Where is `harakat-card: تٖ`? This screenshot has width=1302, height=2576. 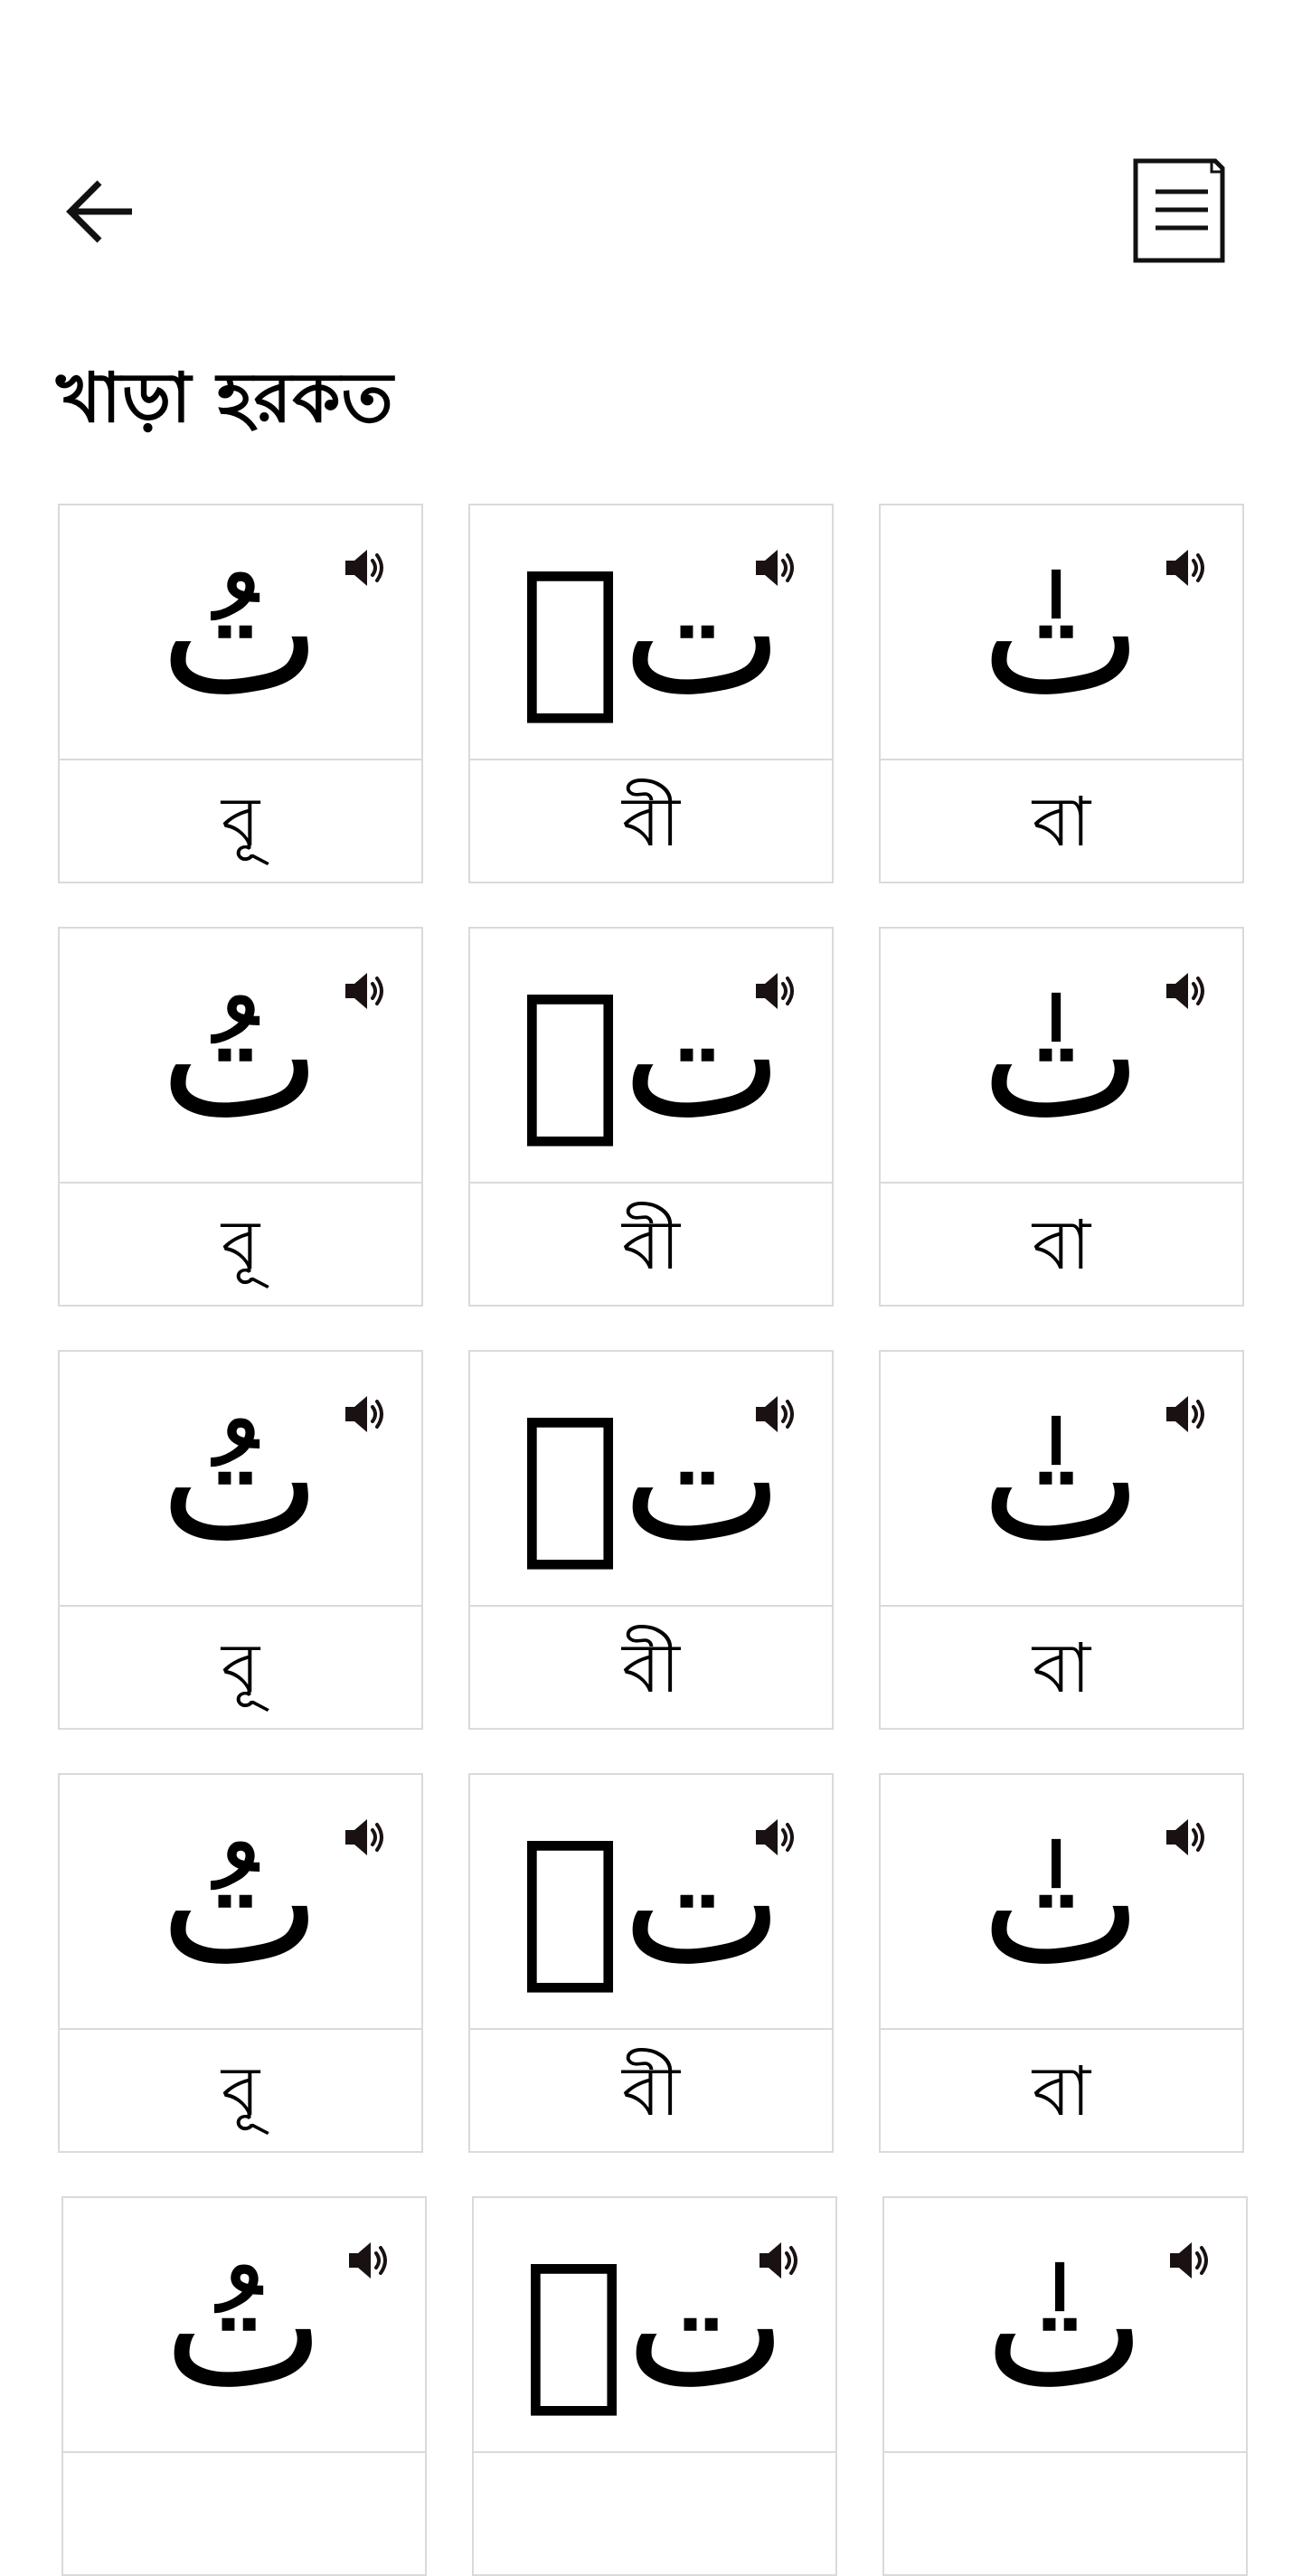 harakat-card: تٖ is located at coordinates (655, 2386).